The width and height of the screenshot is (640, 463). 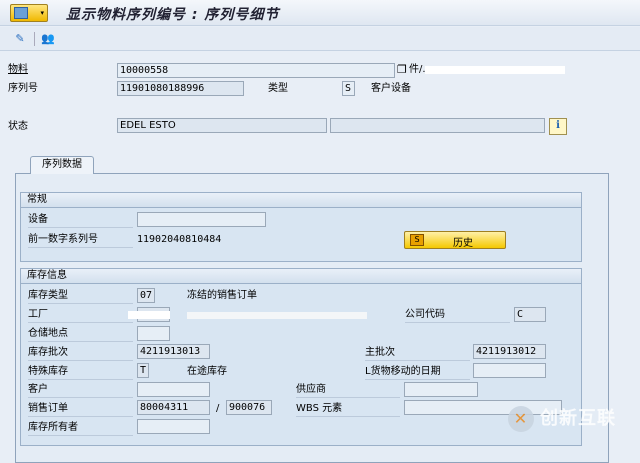 I want to click on status-label: 状态, so click(x=18, y=126).